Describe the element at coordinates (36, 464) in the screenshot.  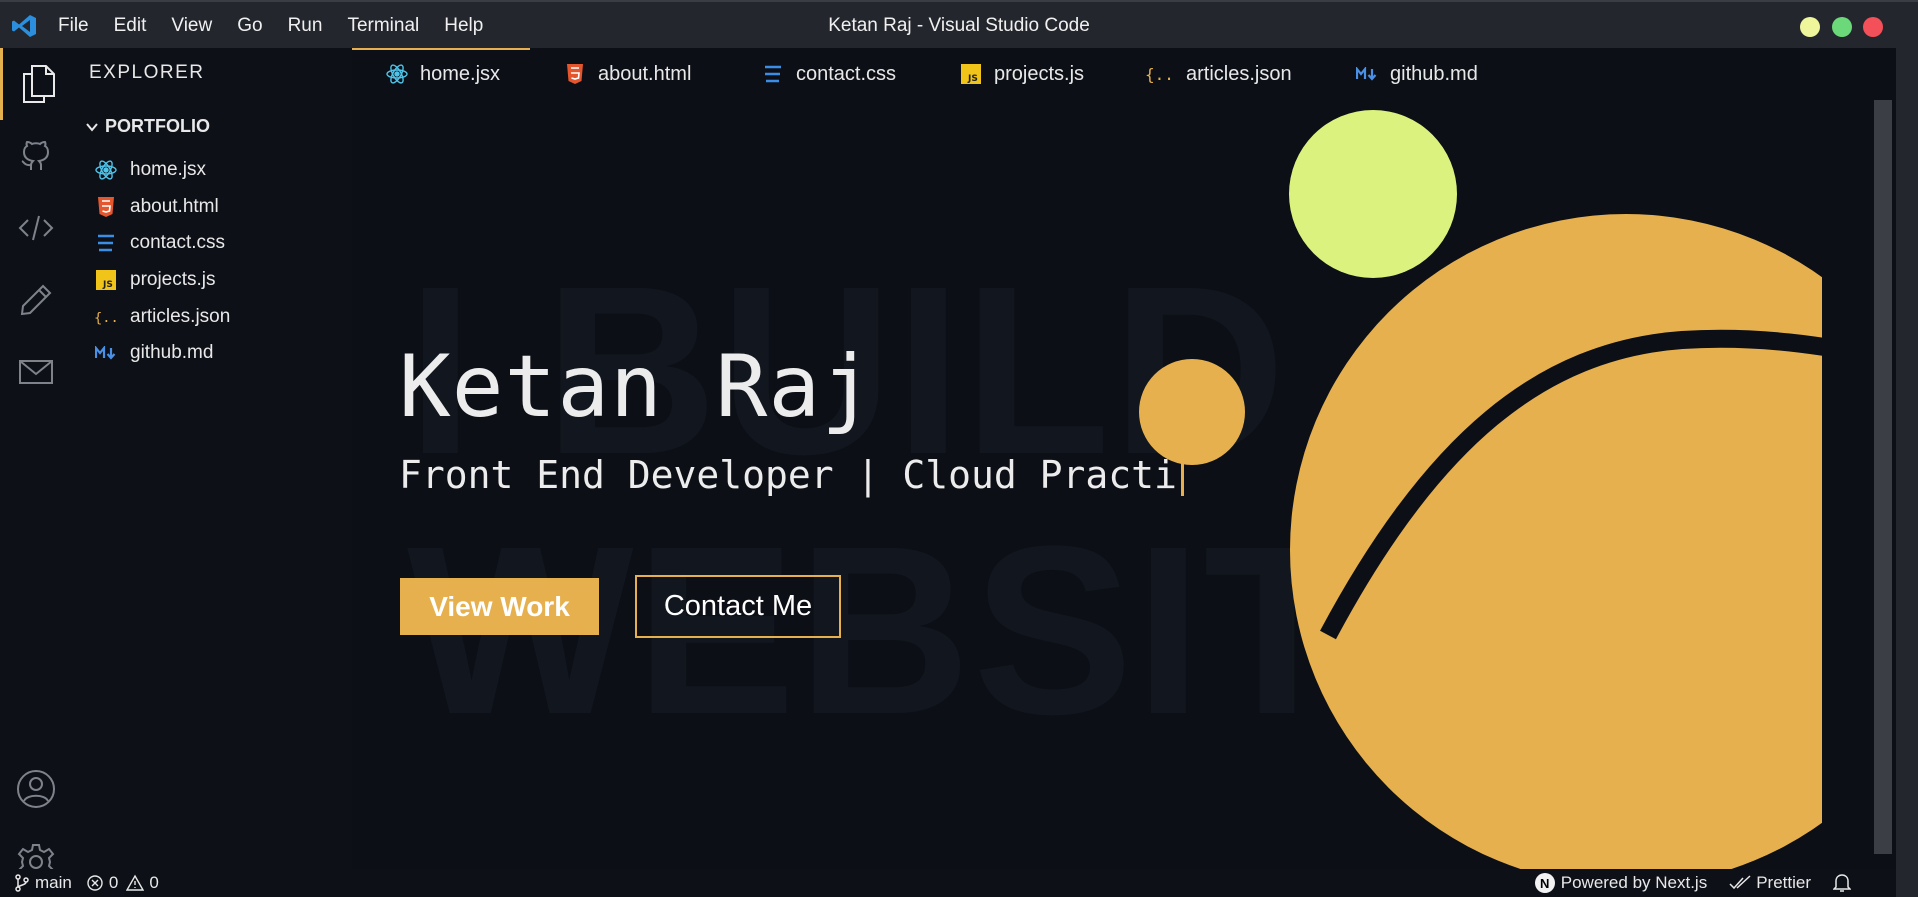
I see `activity-bar` at that location.